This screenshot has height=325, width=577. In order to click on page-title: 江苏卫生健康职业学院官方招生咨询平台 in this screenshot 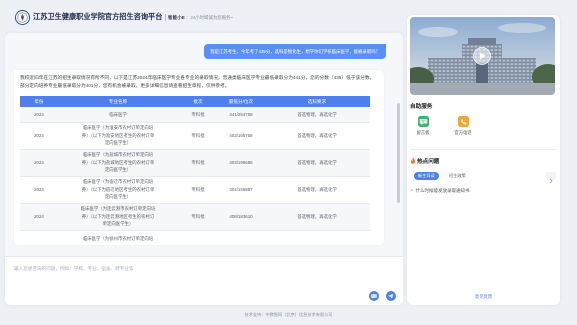, I will do `click(98, 16)`.